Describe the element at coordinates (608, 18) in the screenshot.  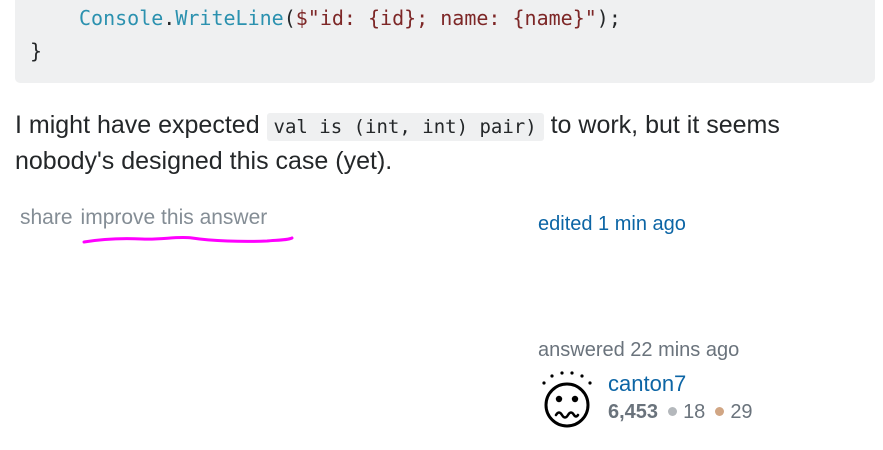
I see `code-token-close: );` at that location.